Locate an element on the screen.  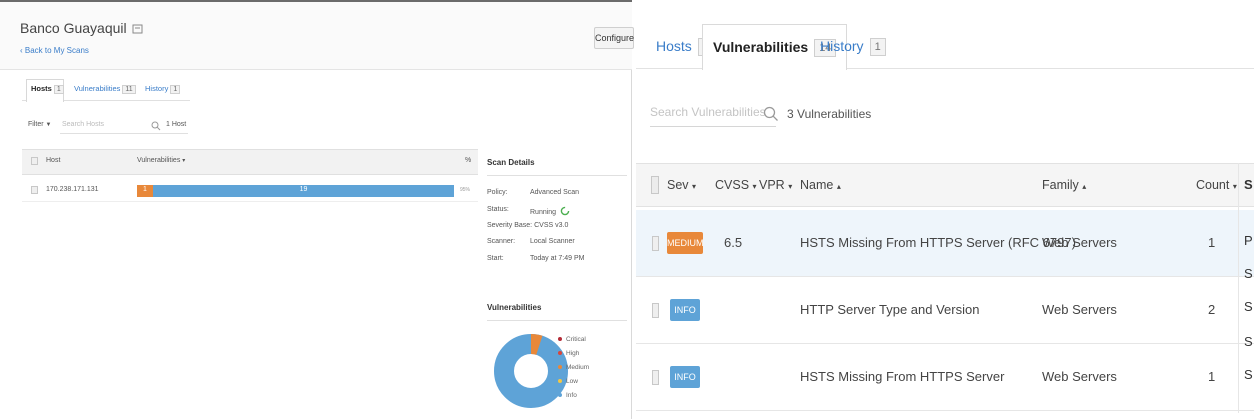
severity-badge: MEDIUM is located at coordinates (685, 243).